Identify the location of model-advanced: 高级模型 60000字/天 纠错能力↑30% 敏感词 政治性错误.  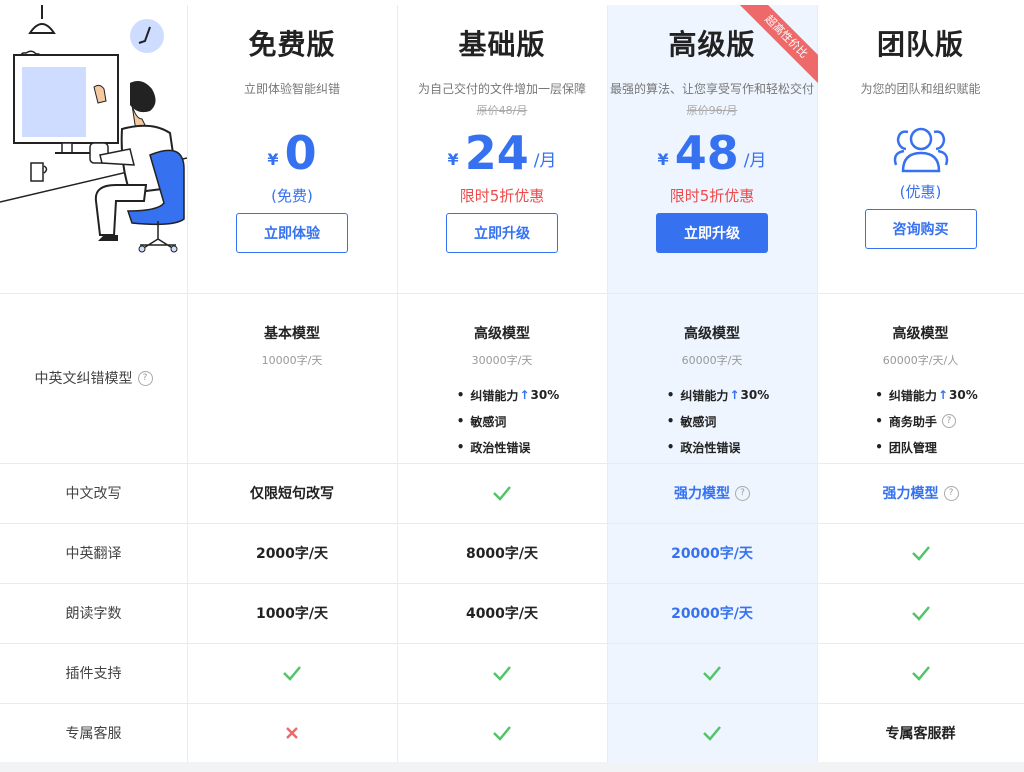
(712, 378).